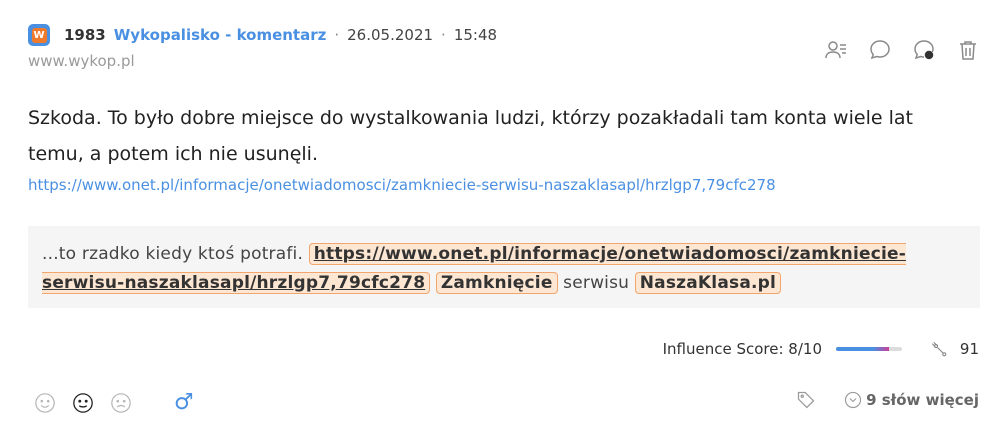  I want to click on male-gender-icon: ♂, so click(184, 402).